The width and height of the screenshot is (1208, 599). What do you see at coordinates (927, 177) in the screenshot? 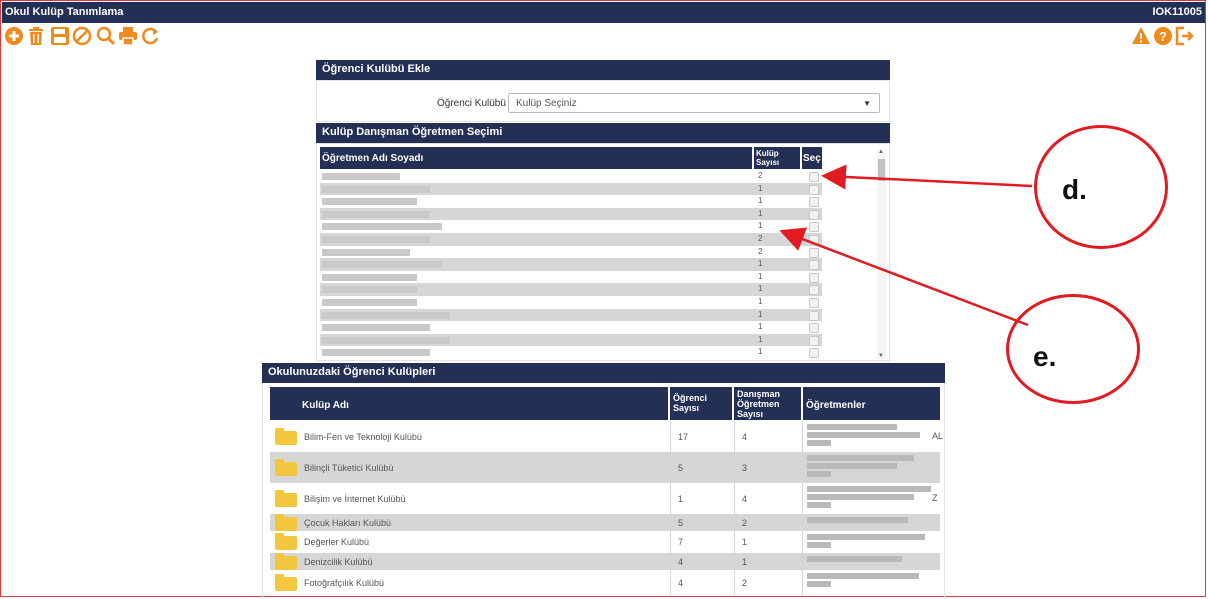
I see `arrow-d` at bounding box center [927, 177].